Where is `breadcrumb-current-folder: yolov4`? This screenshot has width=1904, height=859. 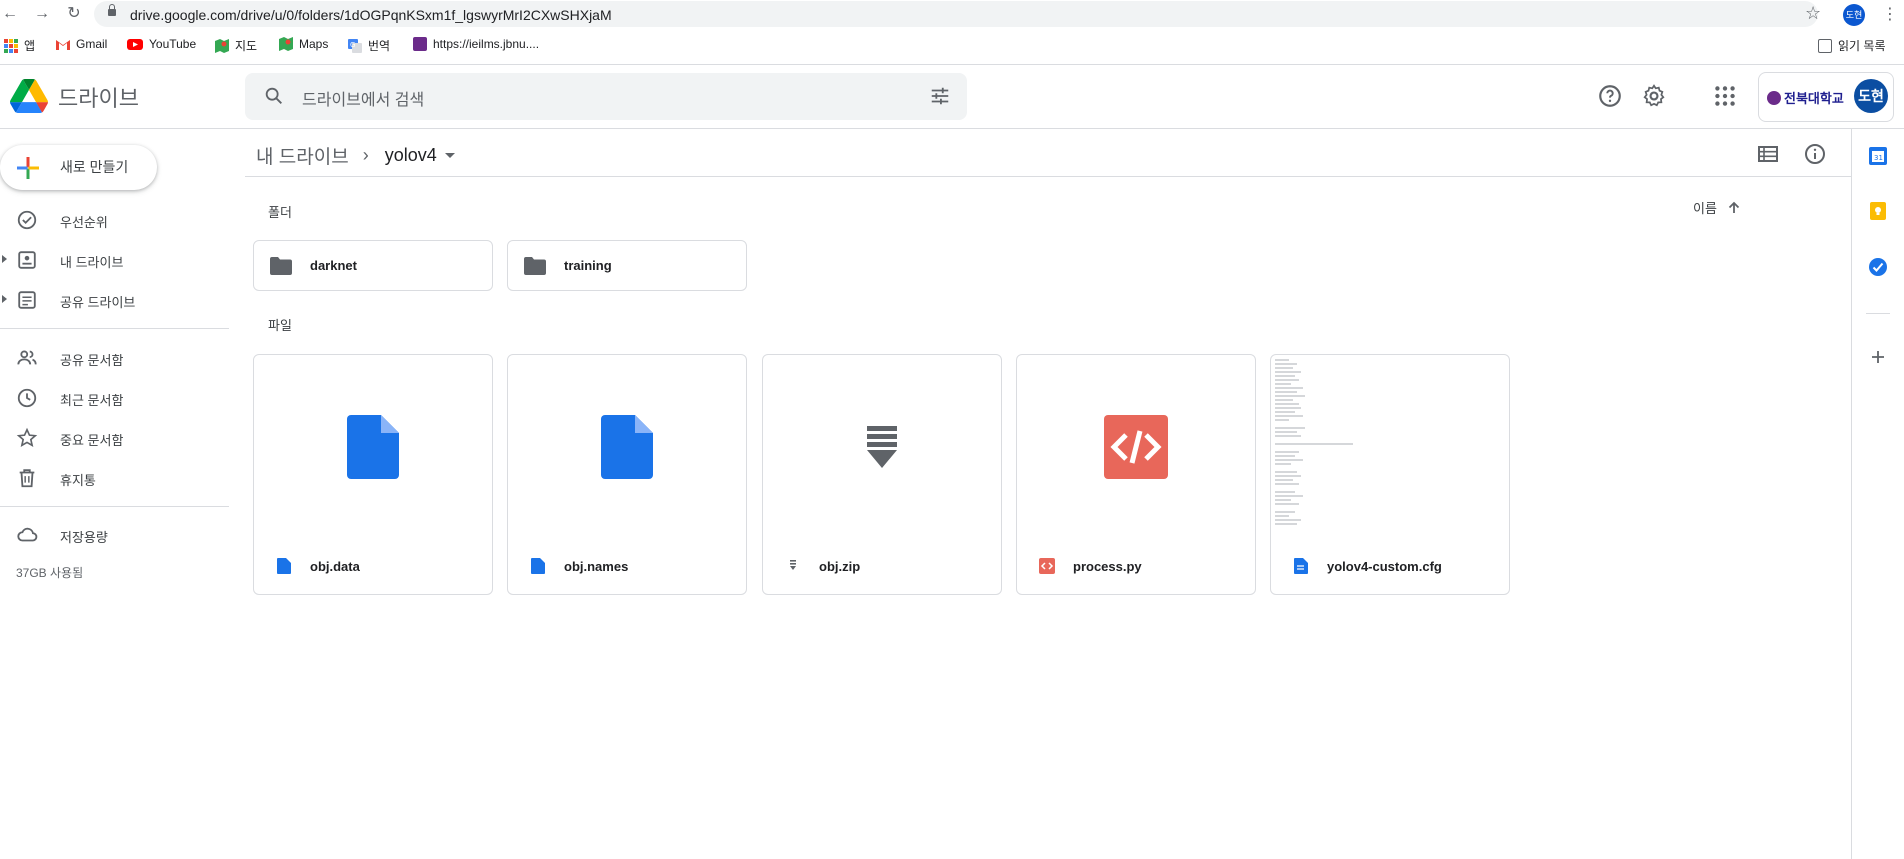
breadcrumb-current-folder: yolov4 is located at coordinates (411, 155).